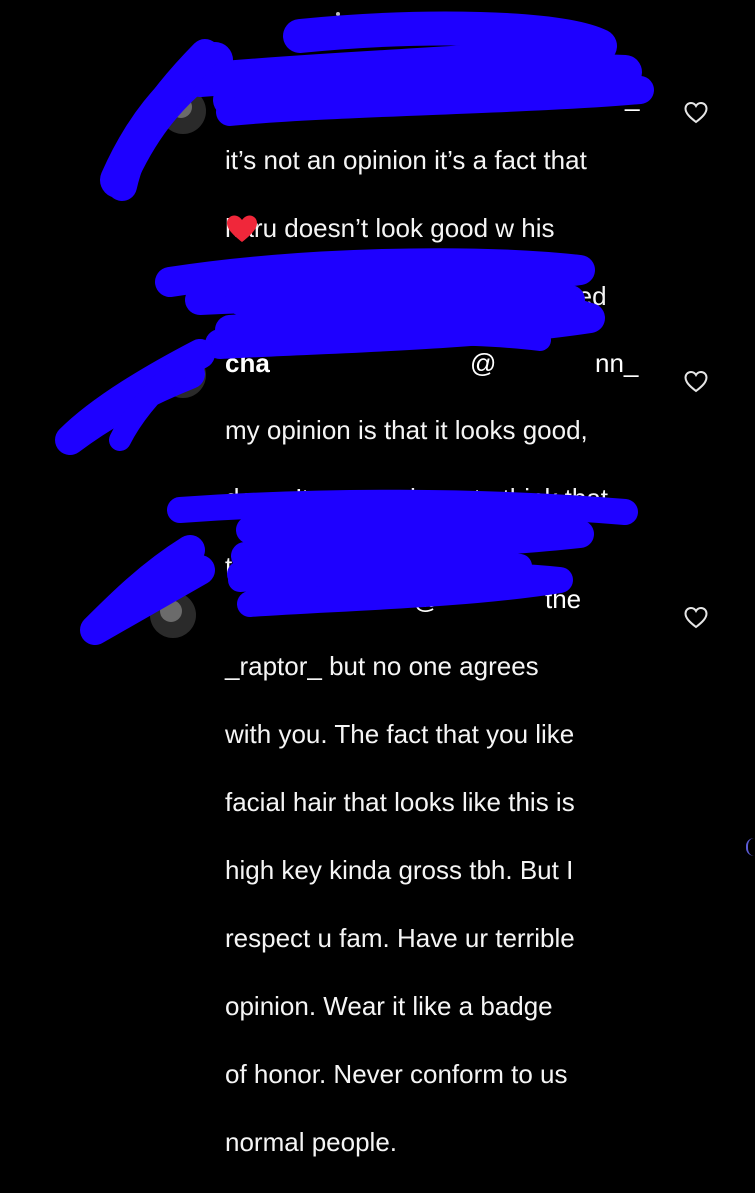  Describe the element at coordinates (389, 1006) in the screenshot. I see `comment-line: opinion. Wear it like a badge` at that location.